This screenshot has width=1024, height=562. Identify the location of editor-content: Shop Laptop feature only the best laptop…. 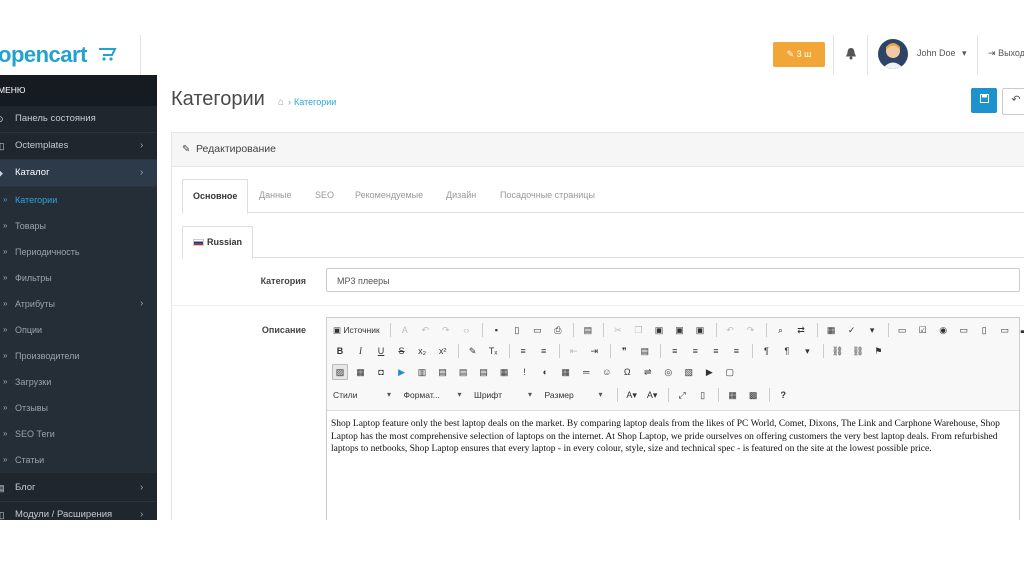
(671, 437).